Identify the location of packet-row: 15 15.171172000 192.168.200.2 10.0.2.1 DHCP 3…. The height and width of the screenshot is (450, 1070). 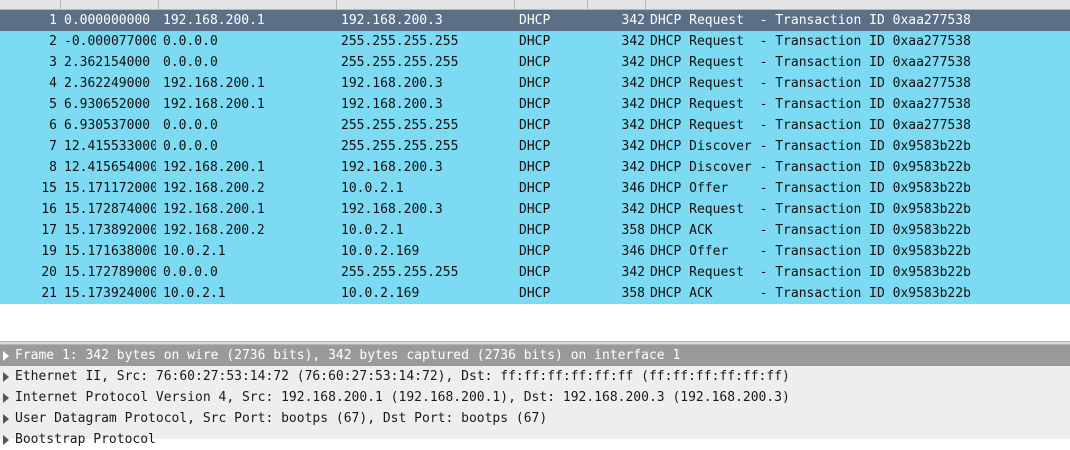
(535, 188).